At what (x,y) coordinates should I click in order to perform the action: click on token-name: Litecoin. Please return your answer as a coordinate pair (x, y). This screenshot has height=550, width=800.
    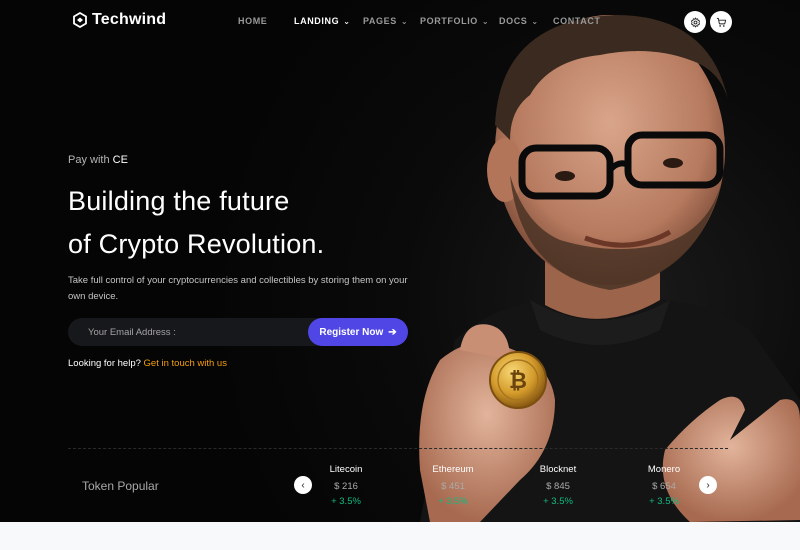
    Looking at the image, I should click on (346, 469).